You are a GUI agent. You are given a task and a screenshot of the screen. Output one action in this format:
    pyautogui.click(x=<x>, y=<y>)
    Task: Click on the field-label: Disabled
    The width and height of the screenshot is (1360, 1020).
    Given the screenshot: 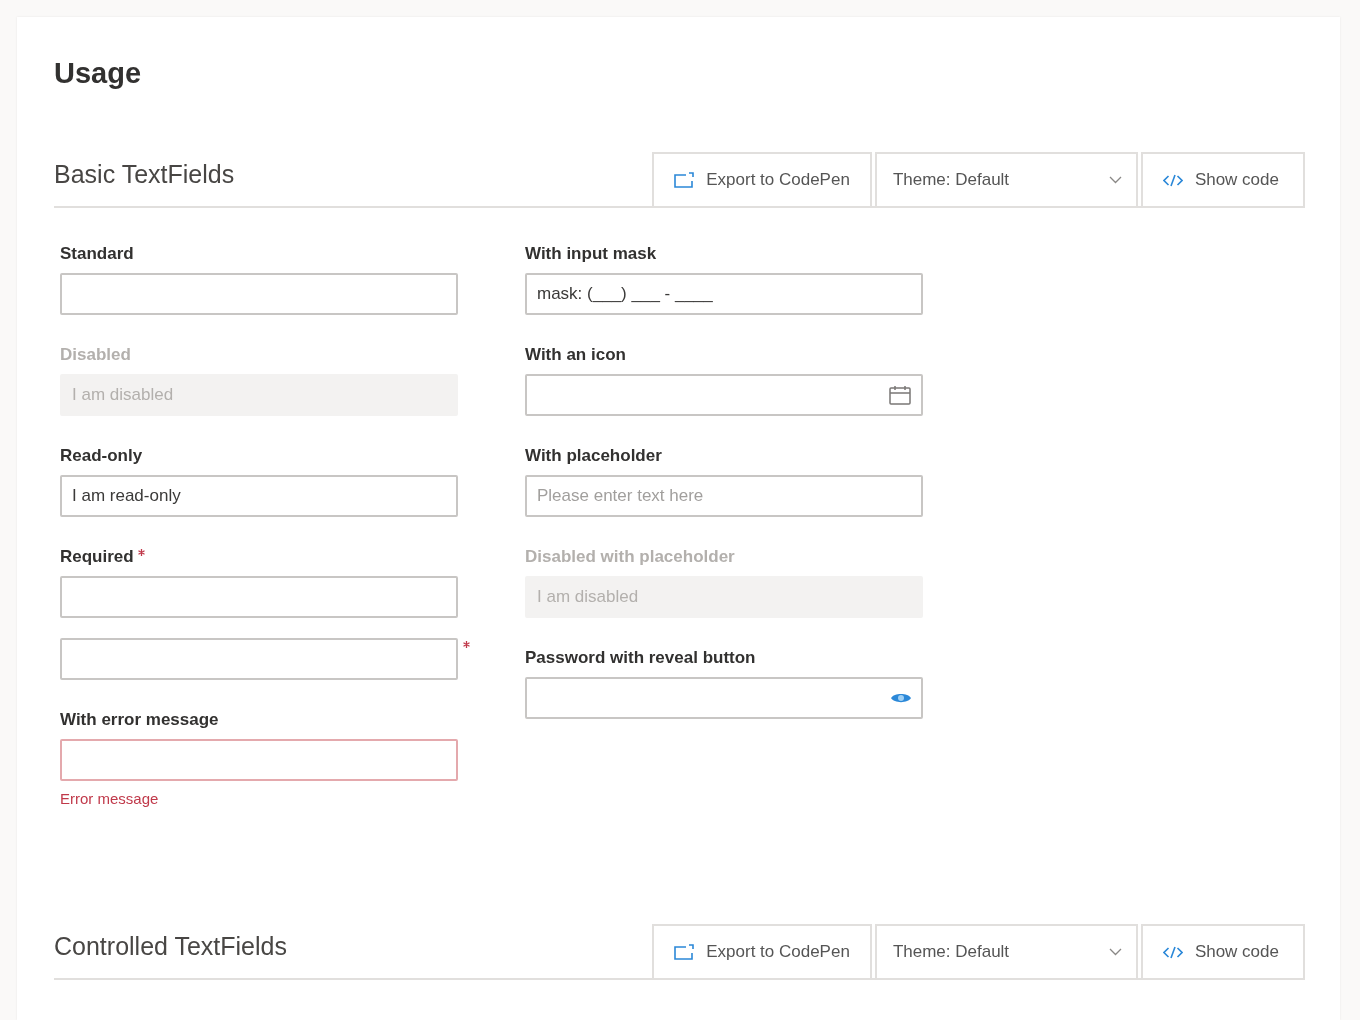 What is the action you would take?
    pyautogui.click(x=95, y=355)
    